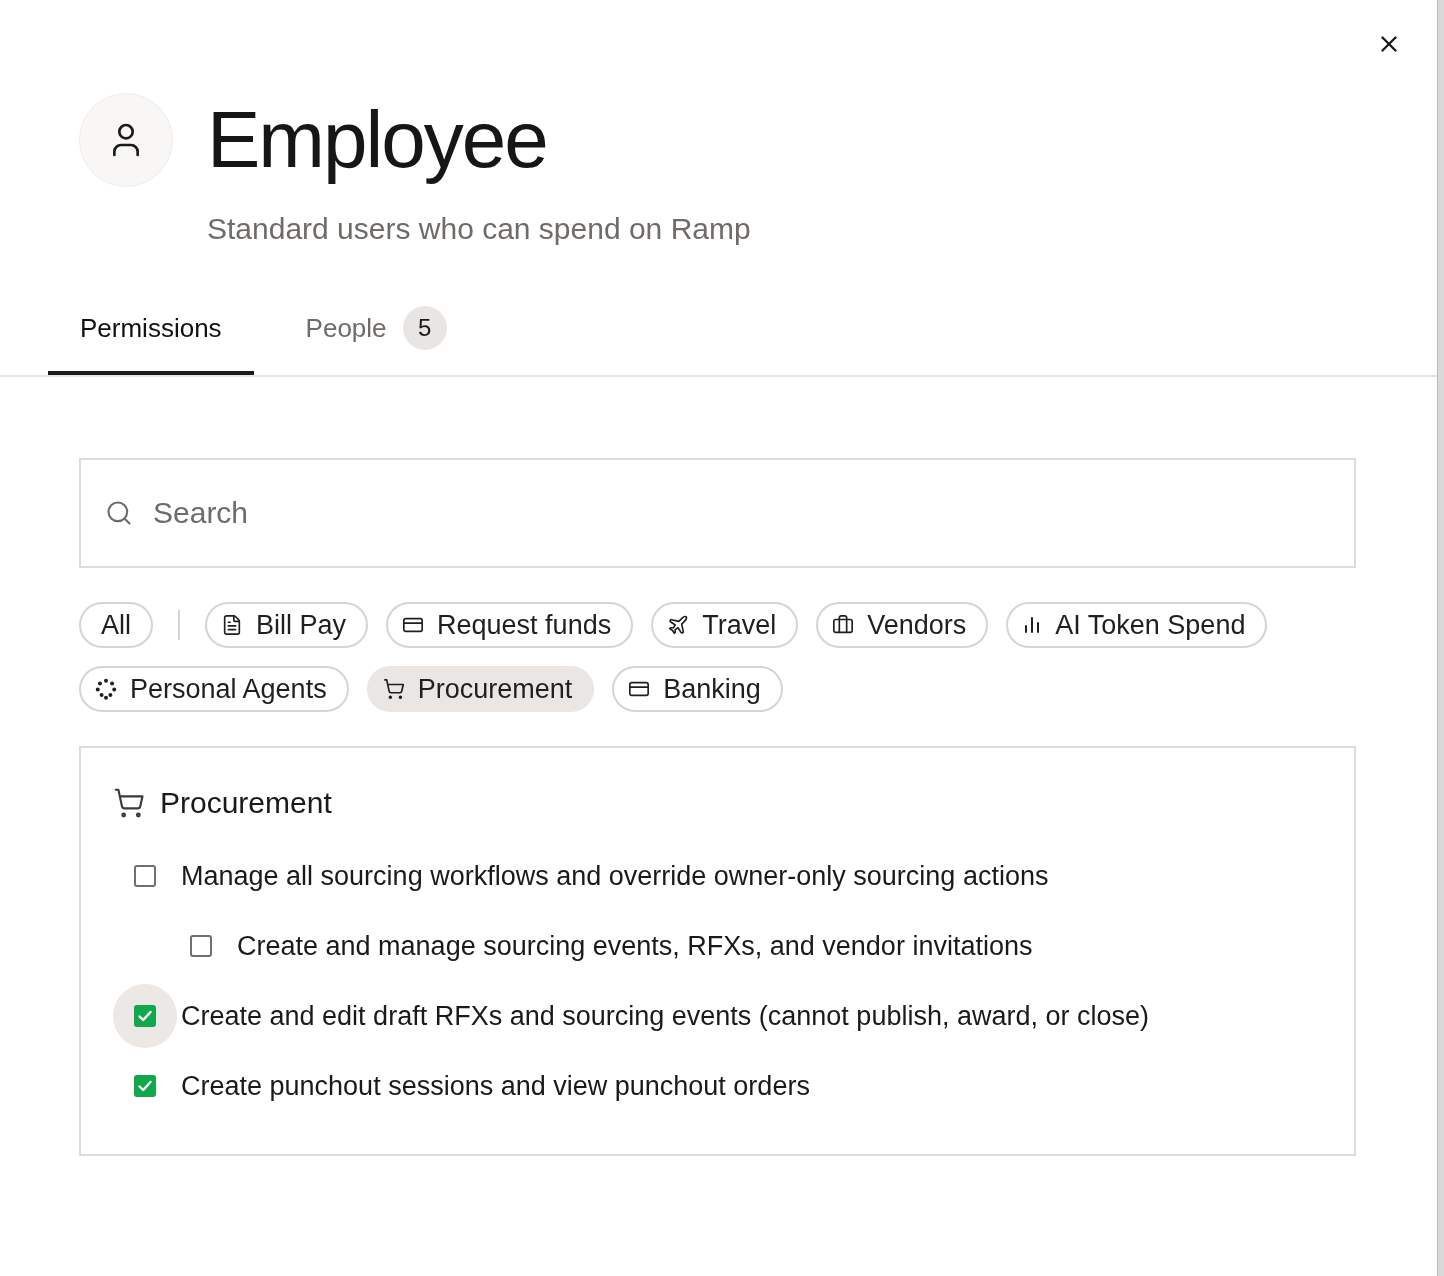  What do you see at coordinates (725, 625) in the screenshot?
I see `filter-chip: Travel` at bounding box center [725, 625].